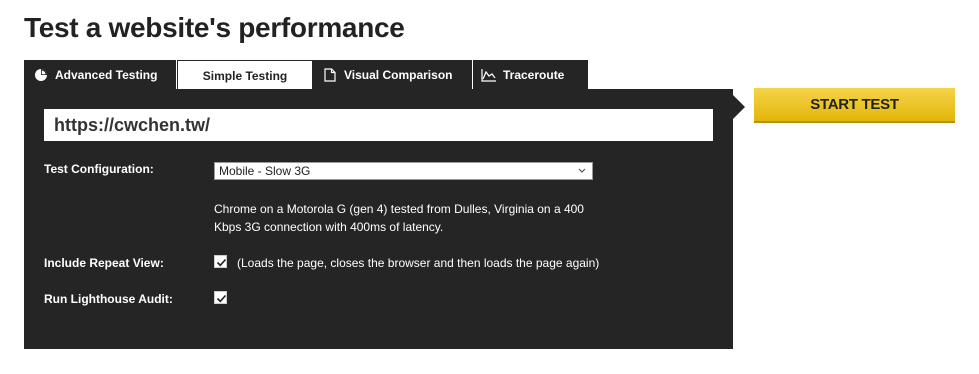  Describe the element at coordinates (739, 107) in the screenshot. I see `panel-pointer-arrow` at that location.